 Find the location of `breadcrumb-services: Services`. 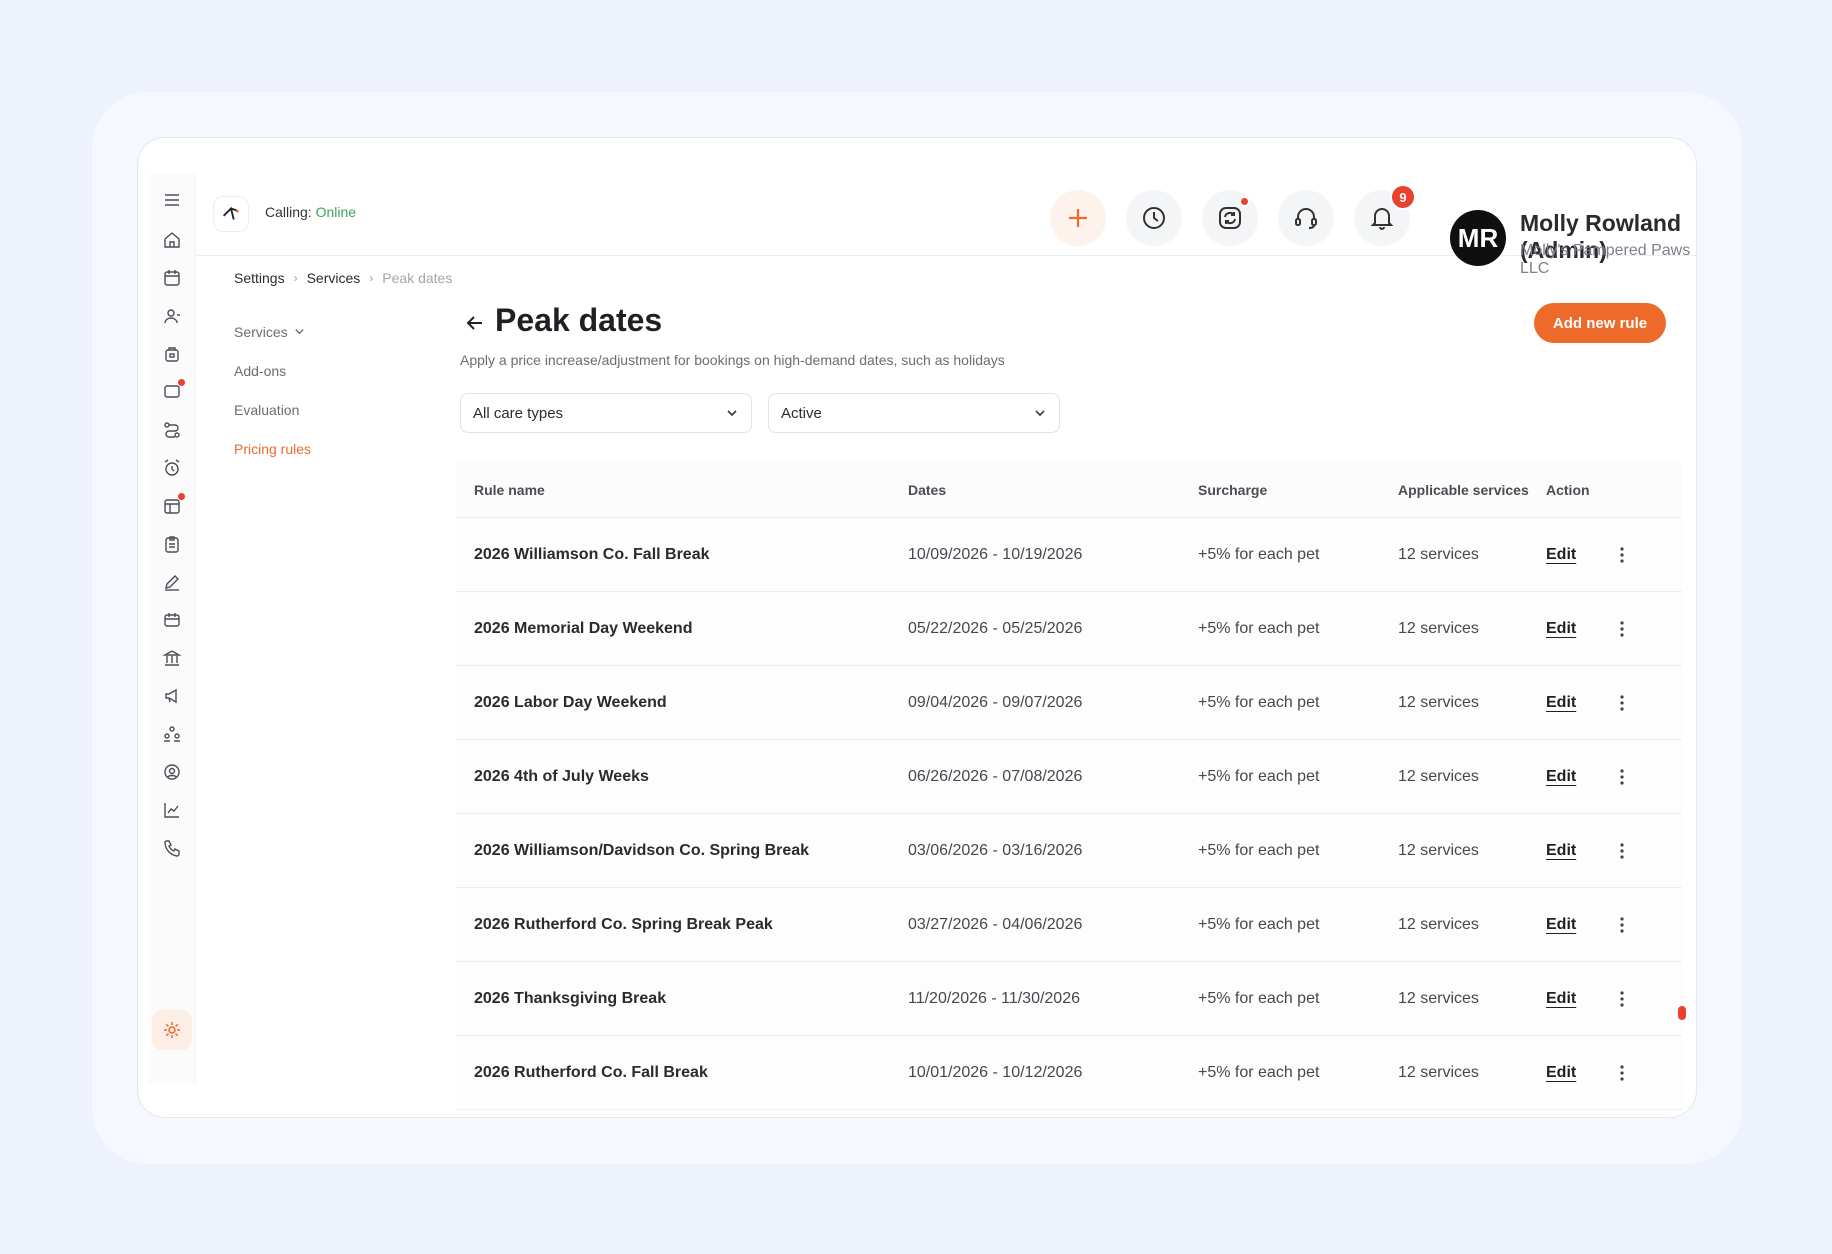

breadcrumb-services: Services is located at coordinates (334, 278).